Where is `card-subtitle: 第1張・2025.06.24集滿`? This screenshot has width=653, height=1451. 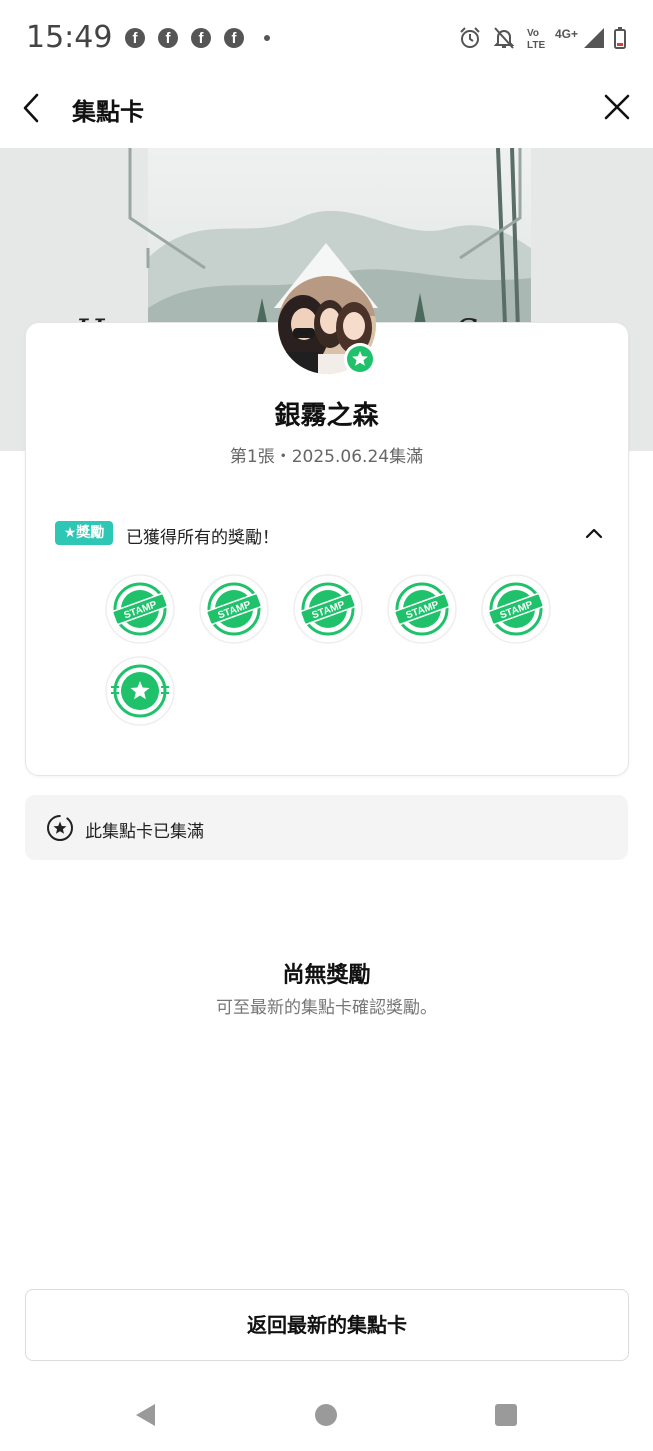 card-subtitle: 第1張・2025.06.24集滿 is located at coordinates (326, 457).